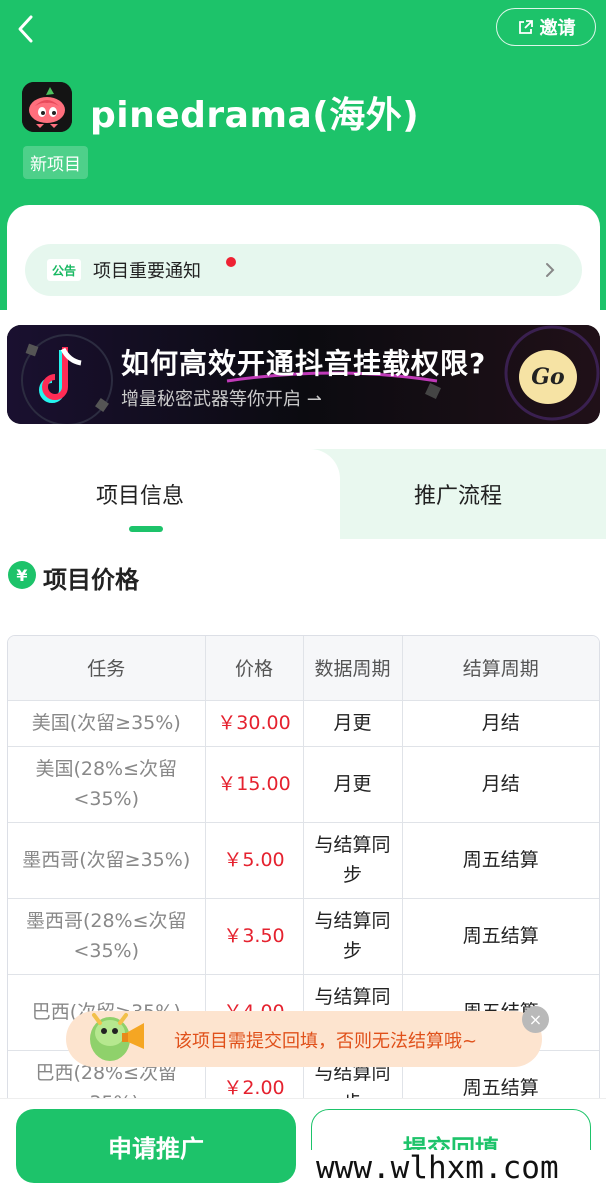  Describe the element at coordinates (117, 1037) in the screenshot. I see `mascot-megaphone-icon` at that location.